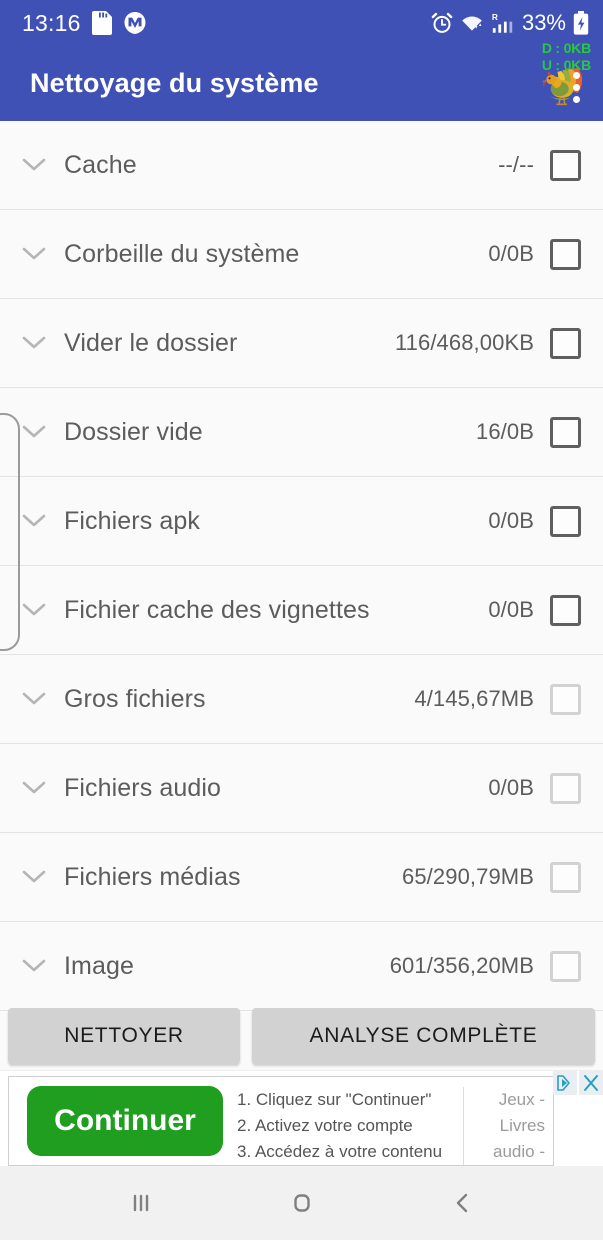  Describe the element at coordinates (565, 1083) in the screenshot. I see `adchoices-icon` at that location.